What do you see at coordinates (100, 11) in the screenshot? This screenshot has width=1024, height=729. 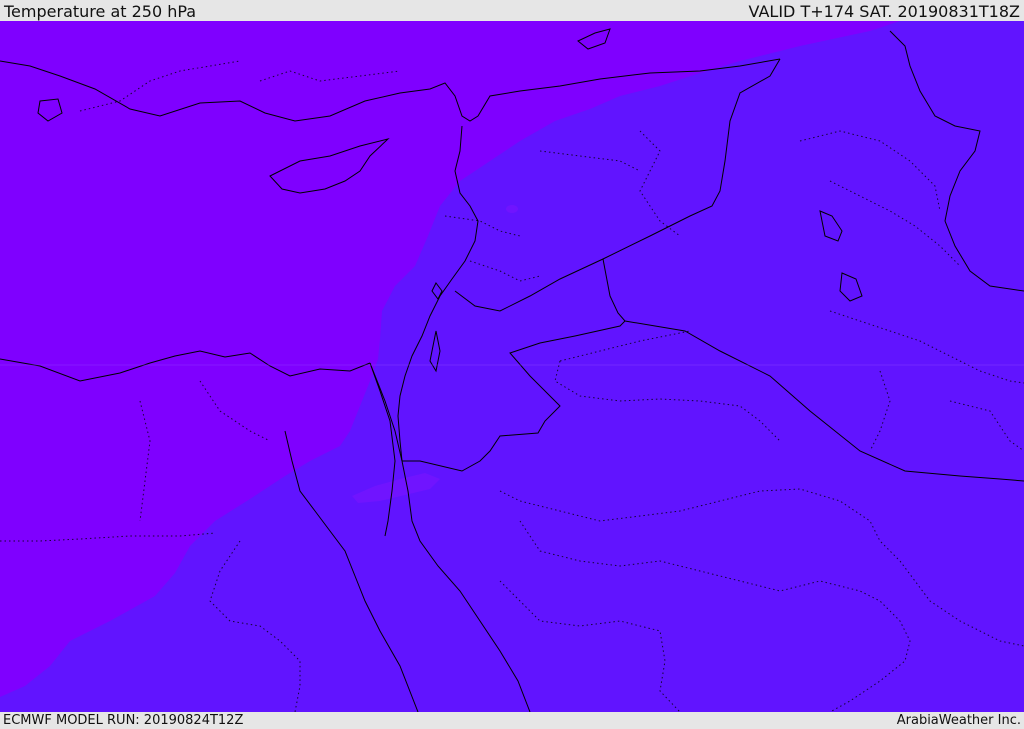 I see `map-title: Temperature at 250 hPa` at bounding box center [100, 11].